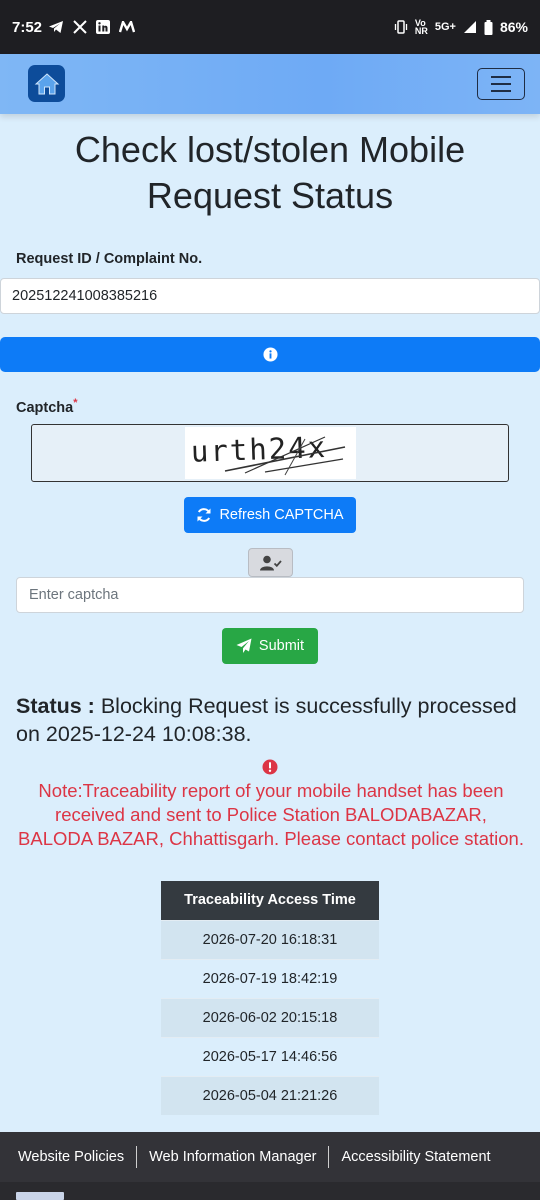 The width and height of the screenshot is (540, 1200). What do you see at coordinates (80, 27) in the screenshot?
I see `x-icon` at bounding box center [80, 27].